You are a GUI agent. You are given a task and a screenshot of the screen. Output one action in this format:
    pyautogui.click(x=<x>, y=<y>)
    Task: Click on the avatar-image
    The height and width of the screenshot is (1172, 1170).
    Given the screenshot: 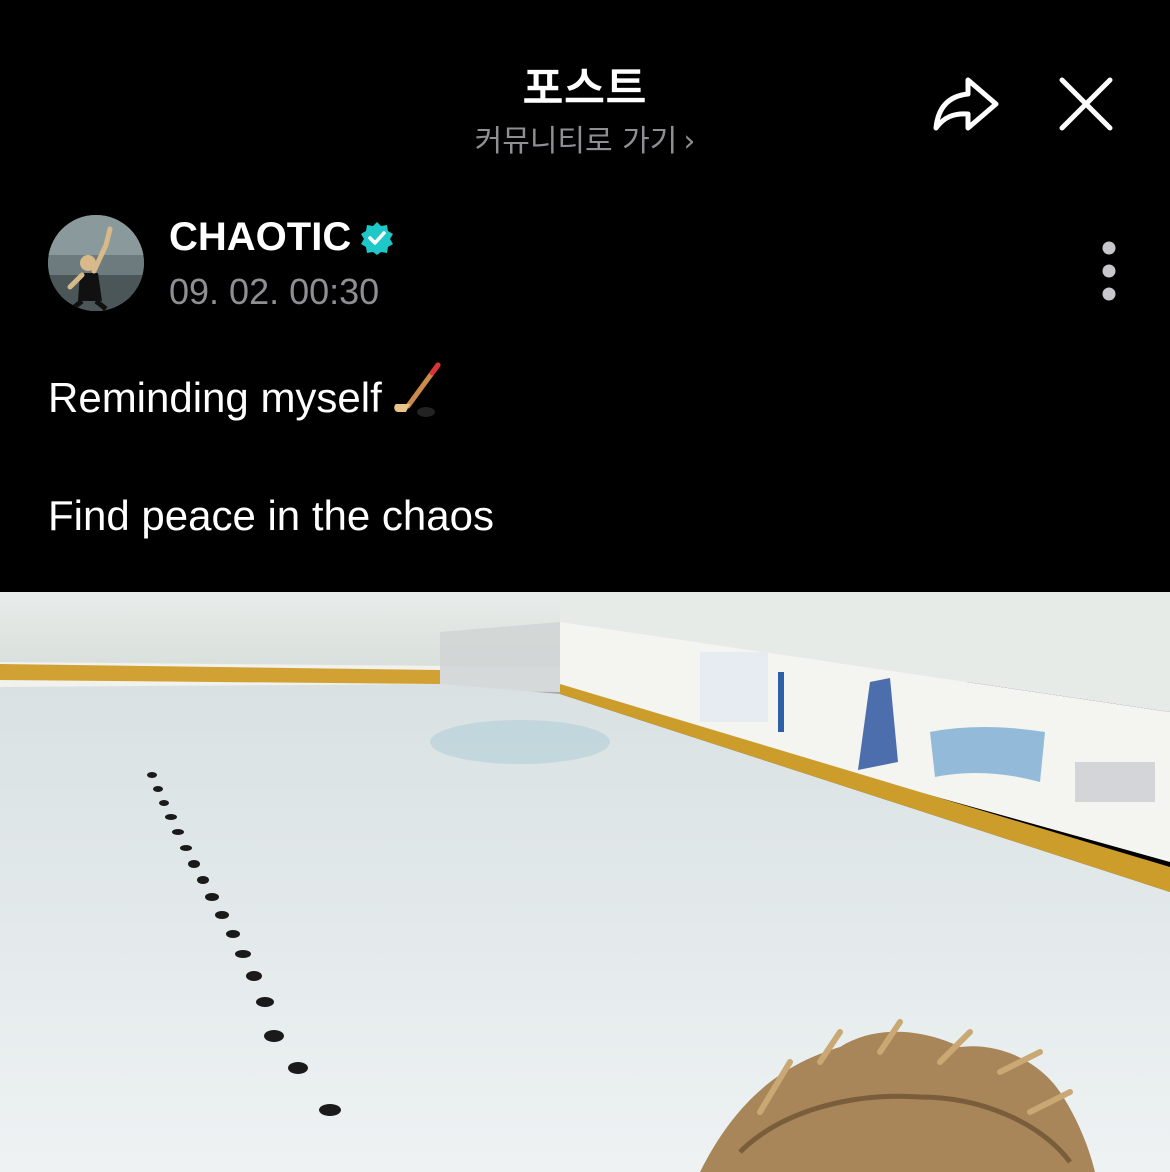 What is the action you would take?
    pyautogui.click(x=96, y=263)
    